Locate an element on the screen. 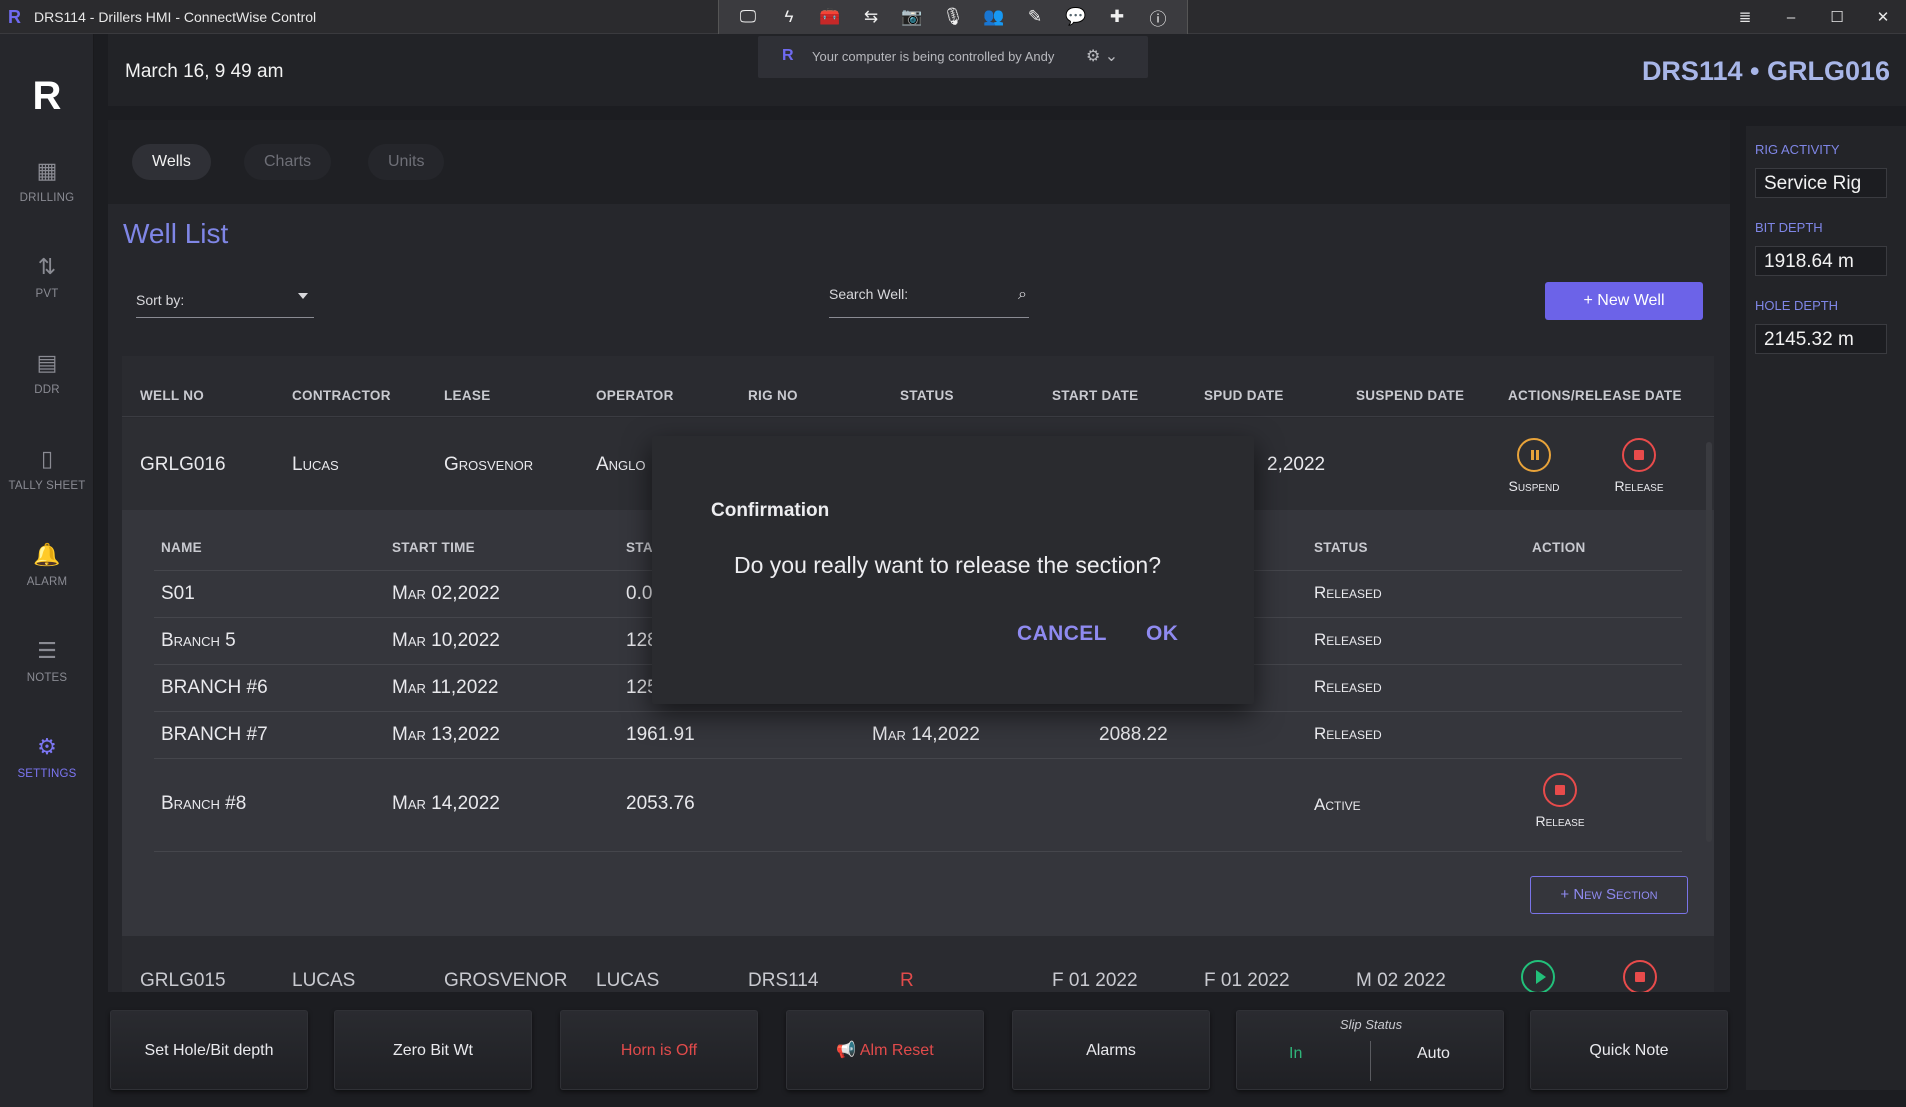  col-header: OPERATOR is located at coordinates (635, 395).